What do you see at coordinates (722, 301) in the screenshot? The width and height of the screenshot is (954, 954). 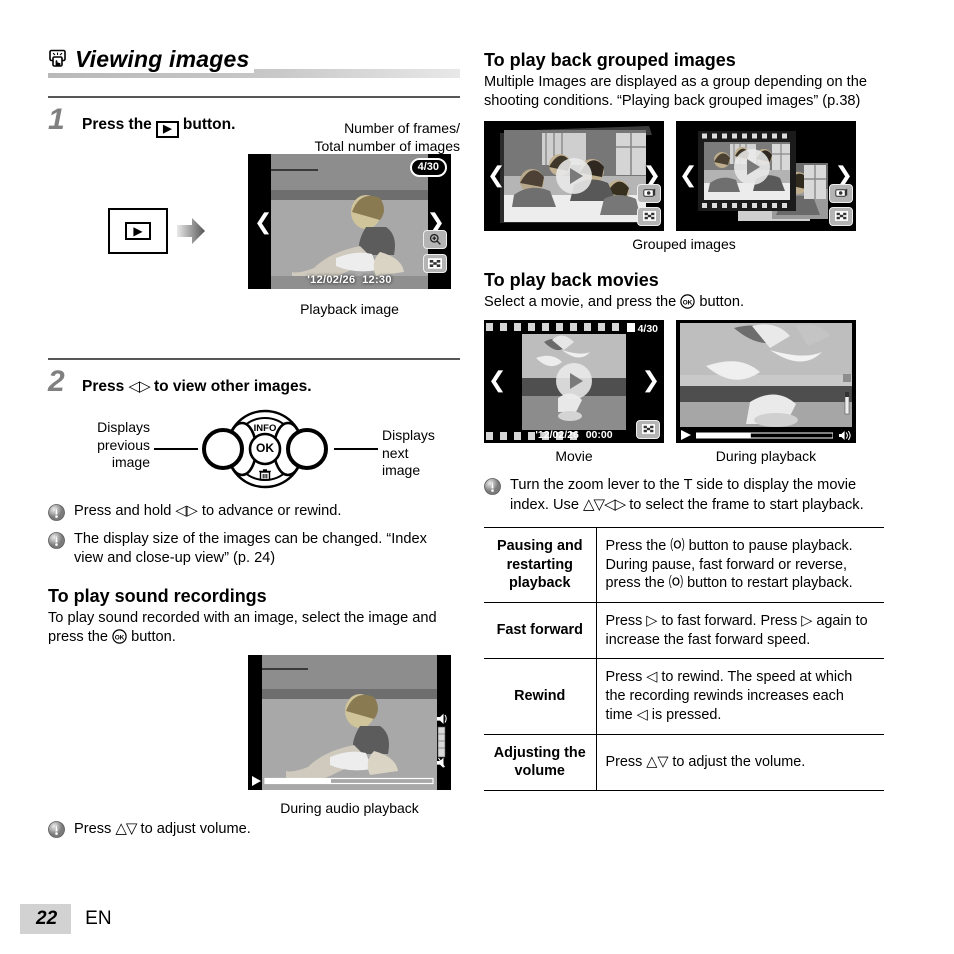 I see `movies-body-after: button.` at bounding box center [722, 301].